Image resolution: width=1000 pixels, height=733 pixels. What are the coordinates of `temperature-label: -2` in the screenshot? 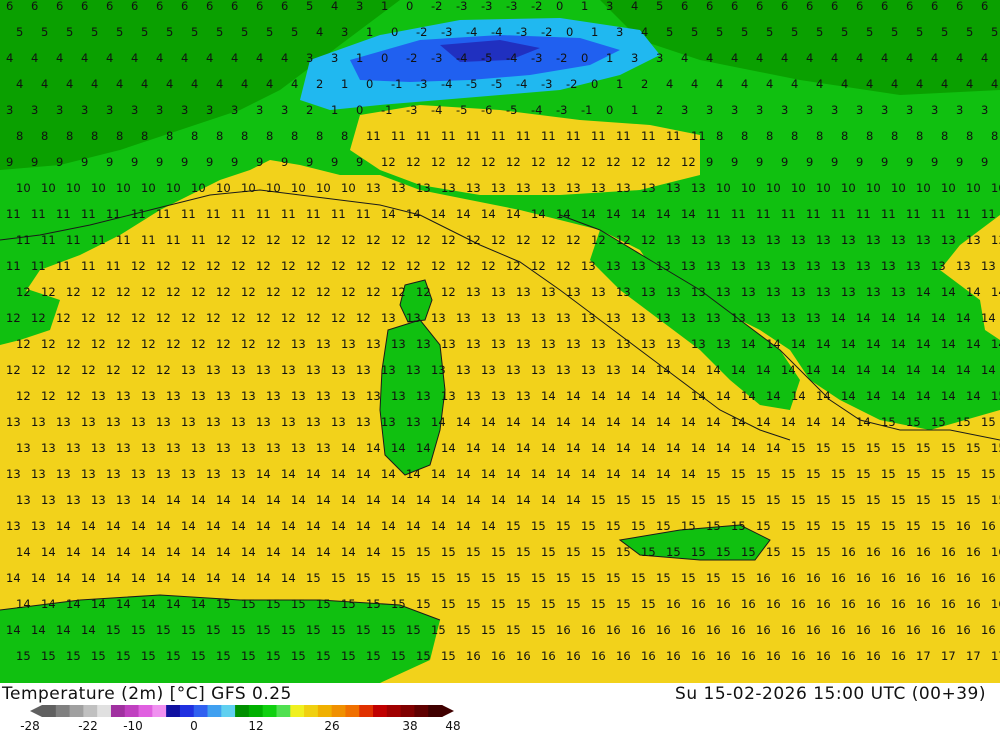 It's located at (411, 58).